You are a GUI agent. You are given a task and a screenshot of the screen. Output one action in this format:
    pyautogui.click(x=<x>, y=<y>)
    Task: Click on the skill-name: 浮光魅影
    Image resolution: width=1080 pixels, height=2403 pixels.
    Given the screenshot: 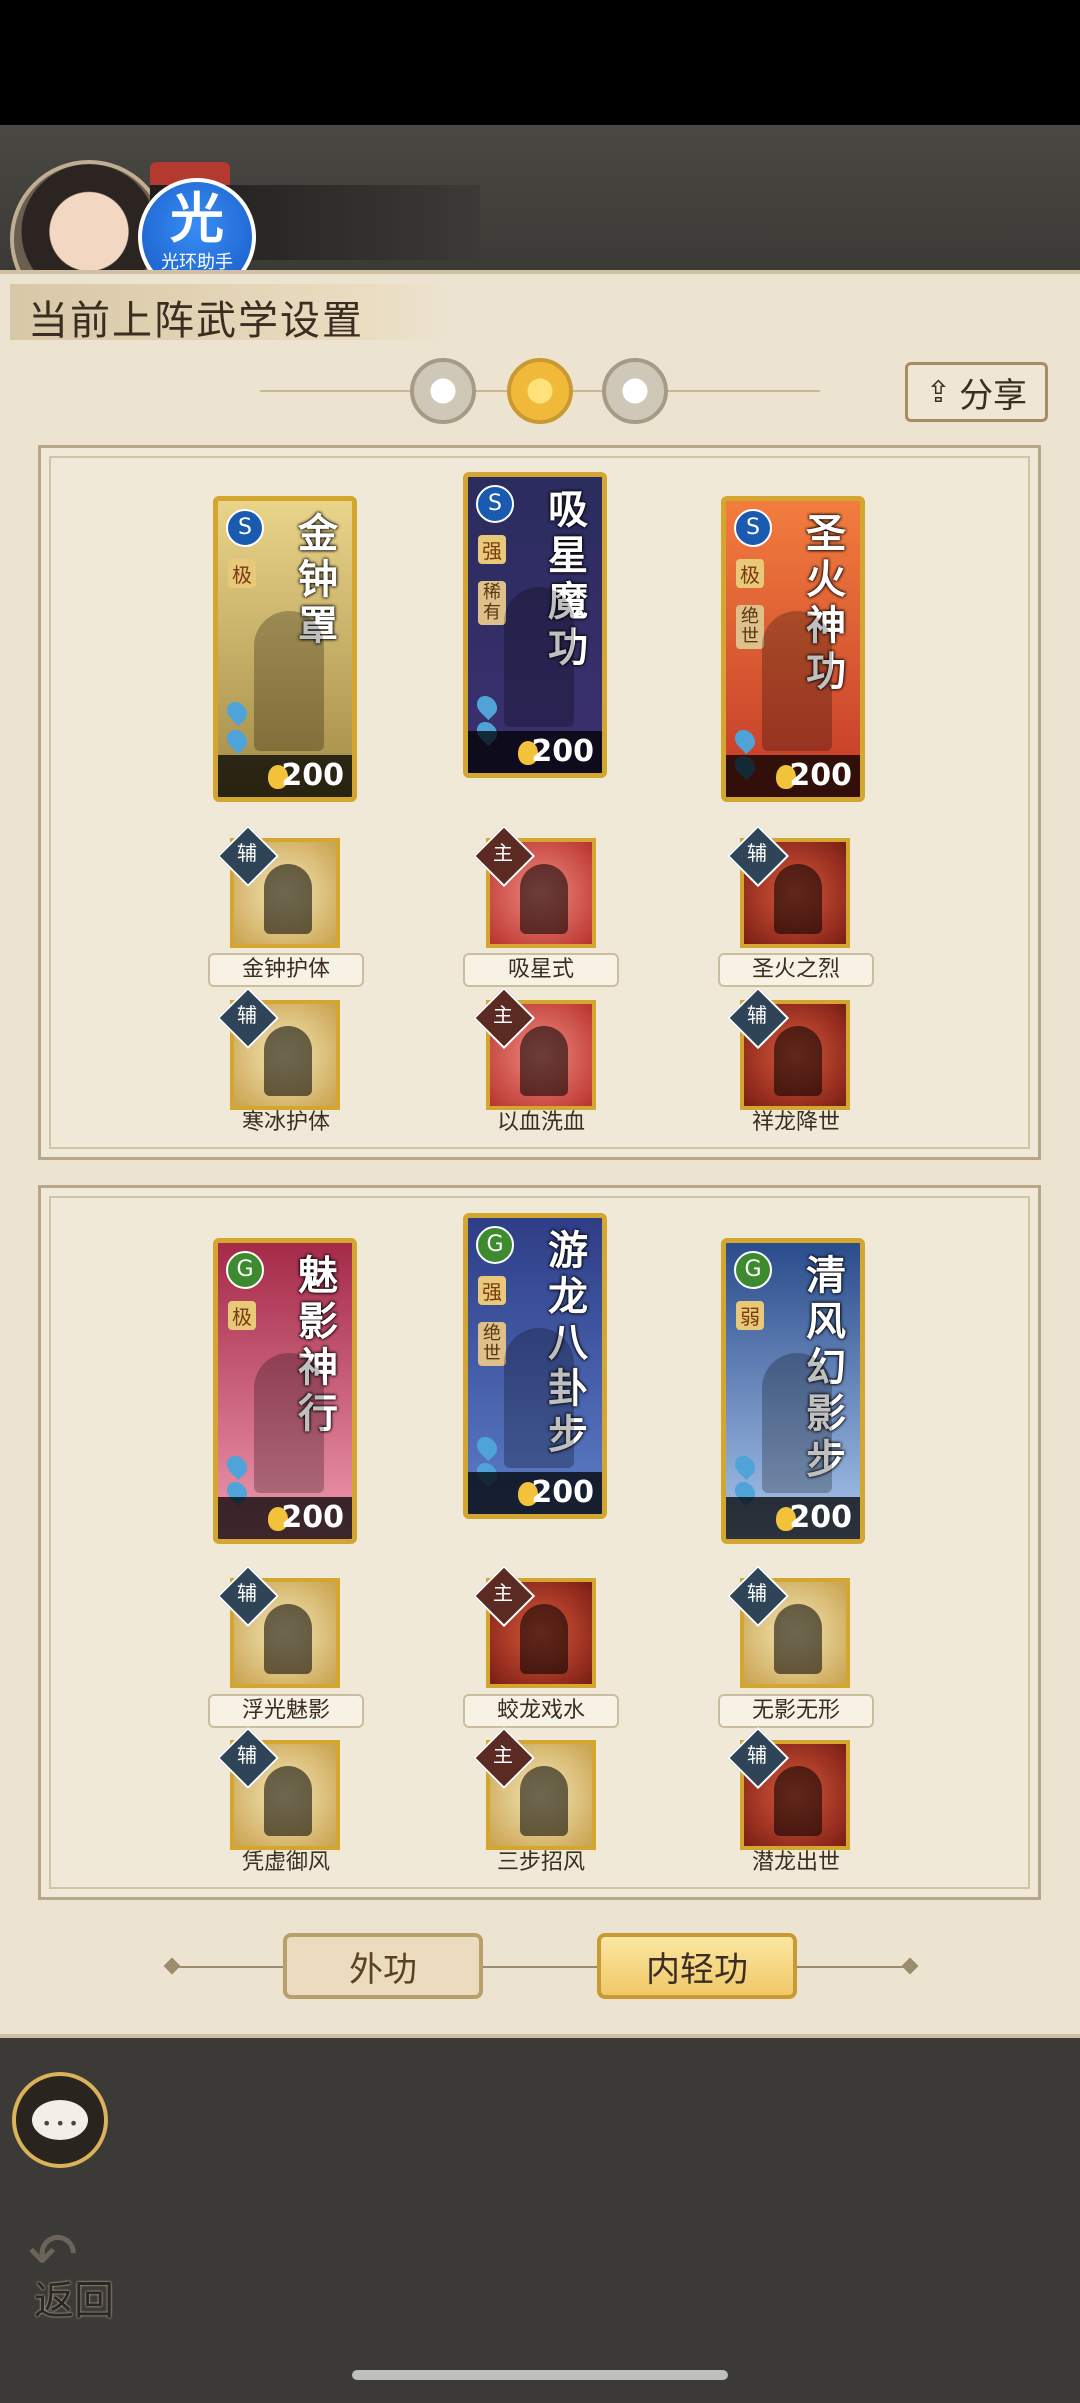 What is the action you would take?
    pyautogui.click(x=286, y=1711)
    